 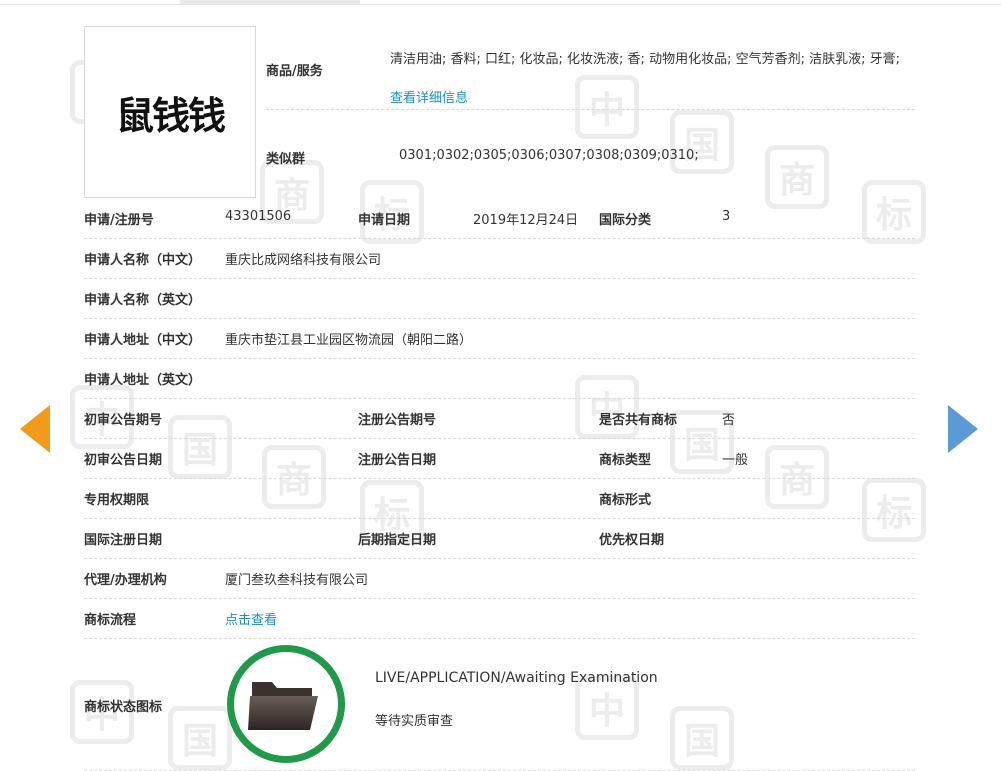 What do you see at coordinates (499, 498) in the screenshot?
I see `info-row: 专用权期限 商标形式` at bounding box center [499, 498].